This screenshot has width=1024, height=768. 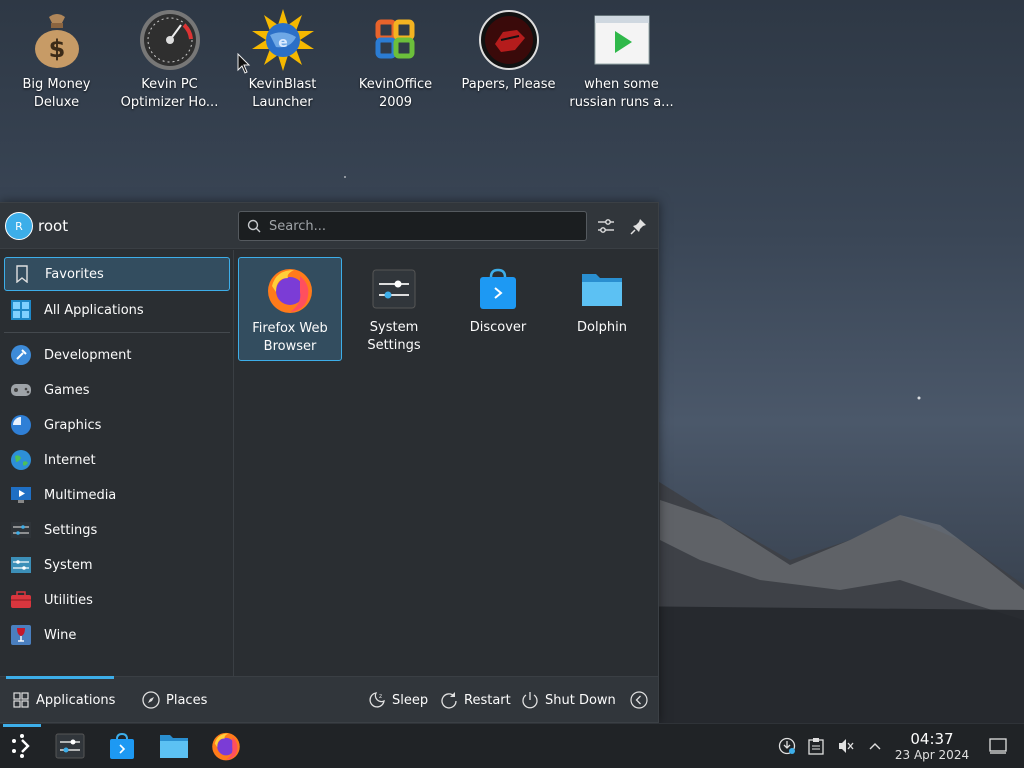 I want to click on category-internet: Internet, so click(x=117, y=460).